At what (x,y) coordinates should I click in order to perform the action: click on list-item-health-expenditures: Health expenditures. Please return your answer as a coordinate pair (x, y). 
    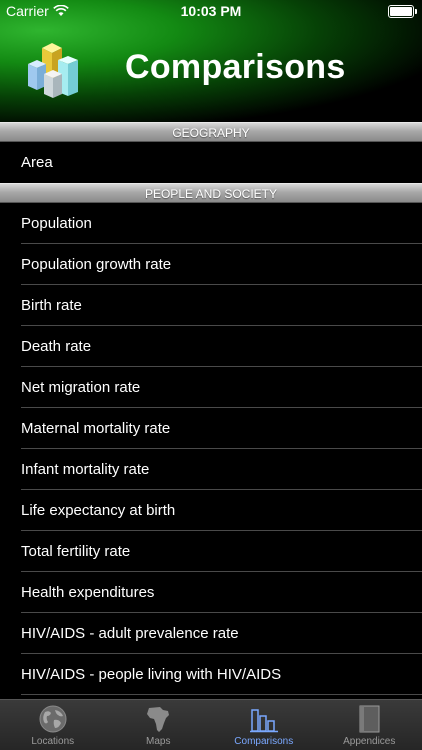
    Looking at the image, I should click on (211, 592).